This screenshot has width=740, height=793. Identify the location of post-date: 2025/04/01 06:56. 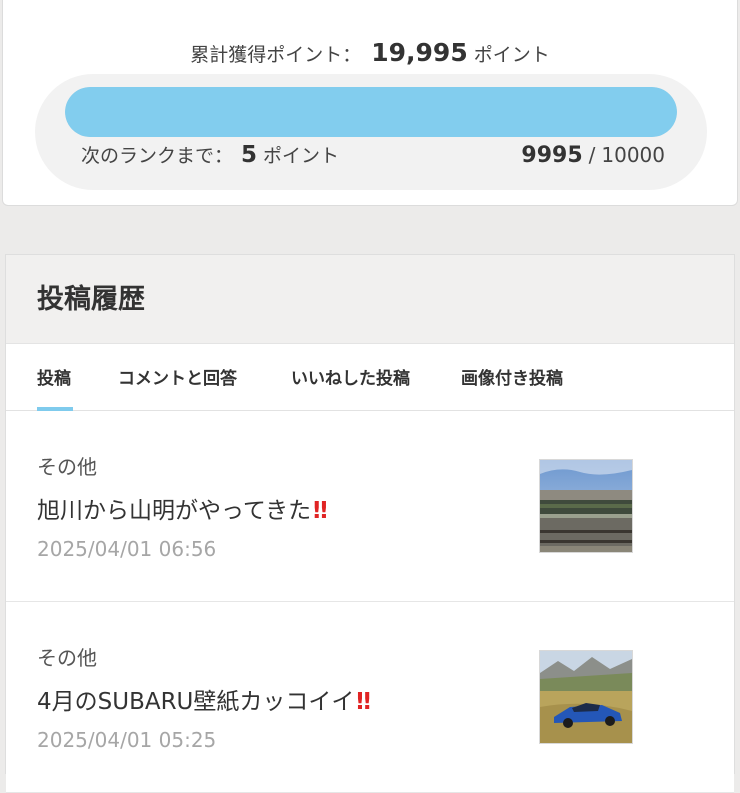
(127, 549).